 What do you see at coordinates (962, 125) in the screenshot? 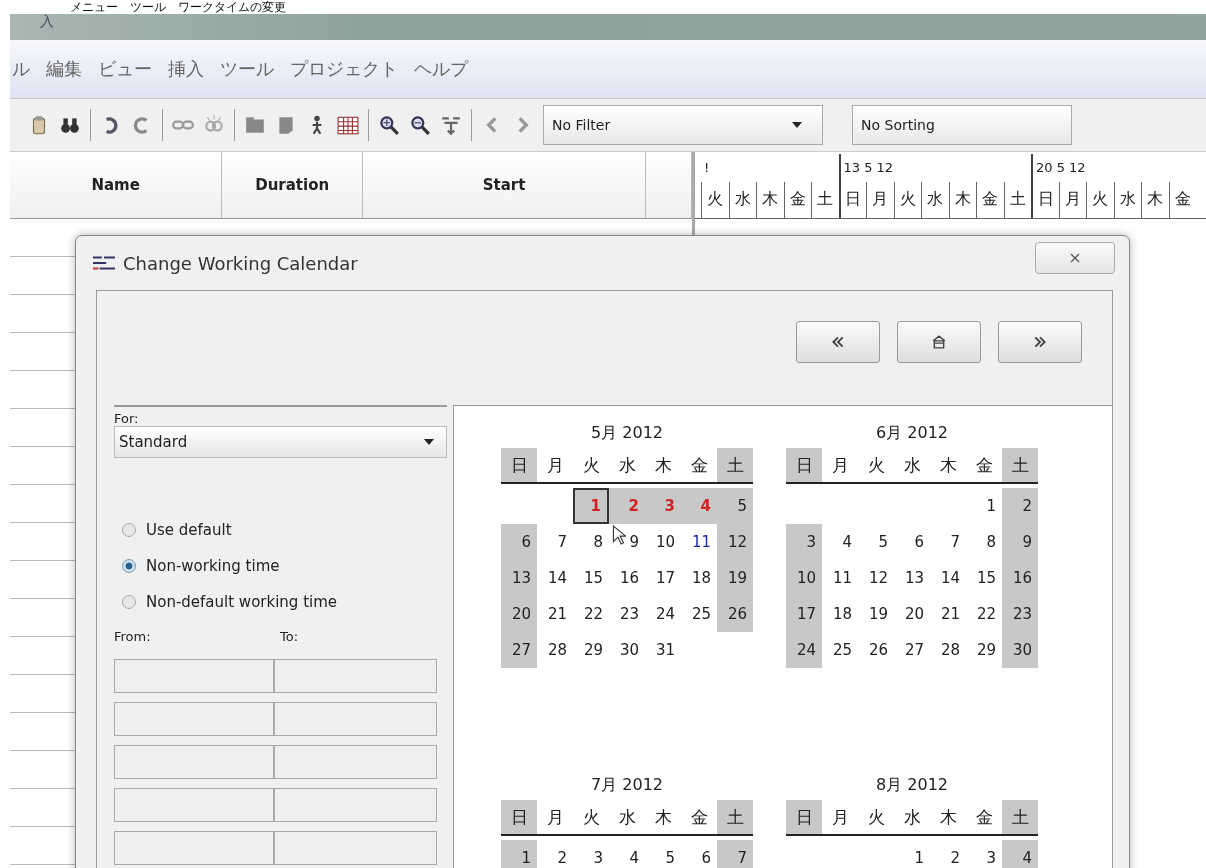
I see `sorting-dropdown: No Sorting` at bounding box center [962, 125].